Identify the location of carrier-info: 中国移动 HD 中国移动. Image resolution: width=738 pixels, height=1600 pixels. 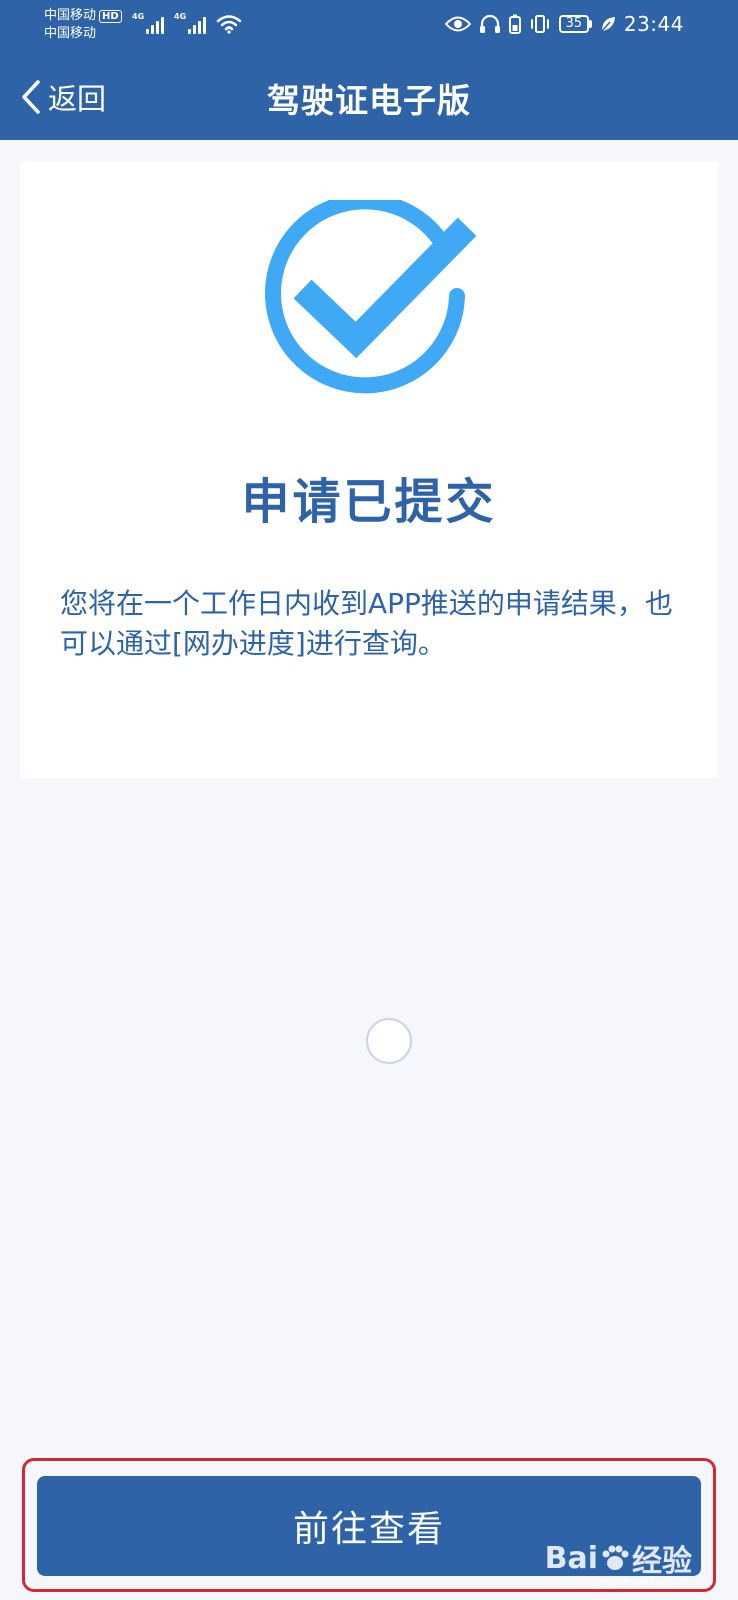
(83, 25).